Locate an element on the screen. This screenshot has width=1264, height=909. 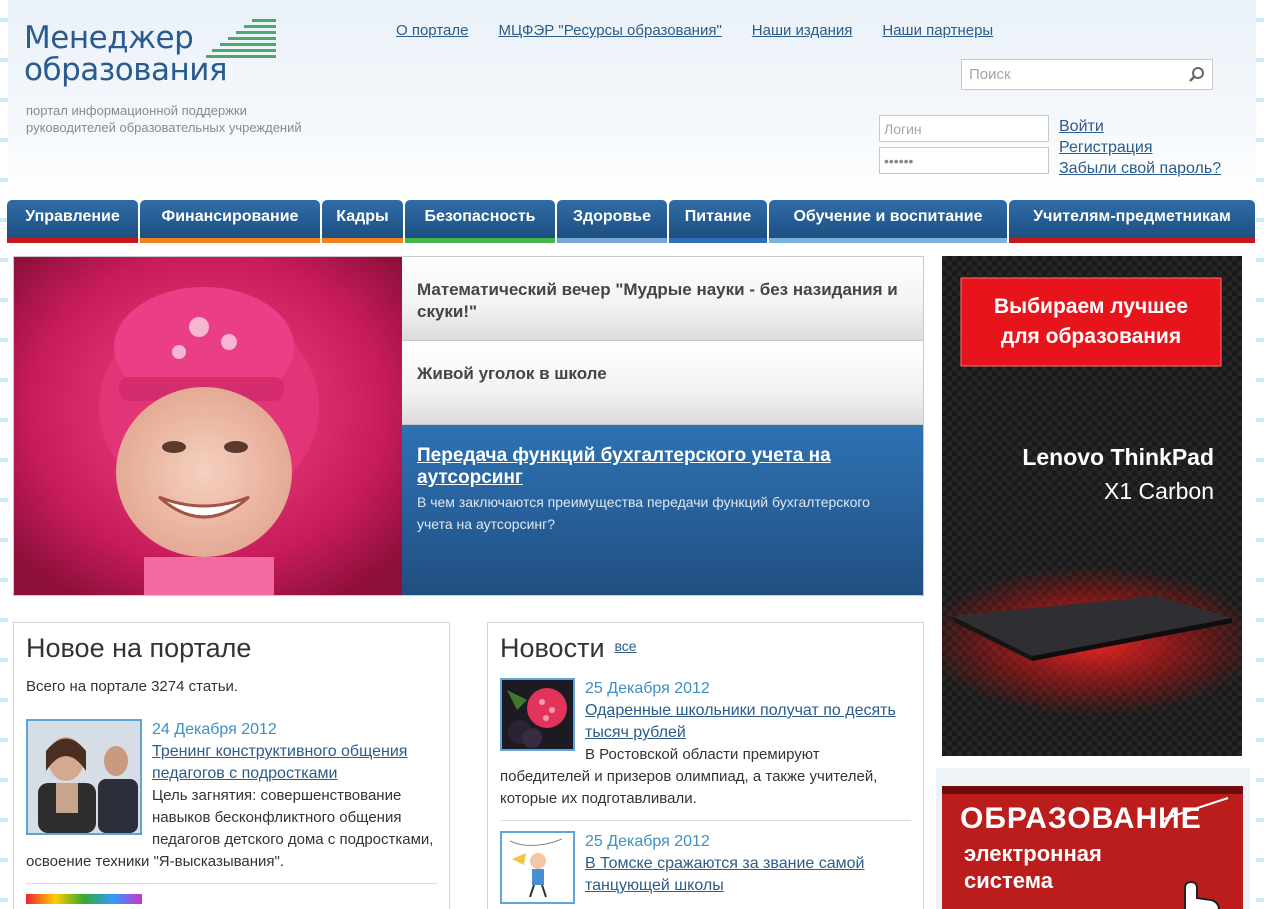
top-link-about: О портале is located at coordinates (432, 30).